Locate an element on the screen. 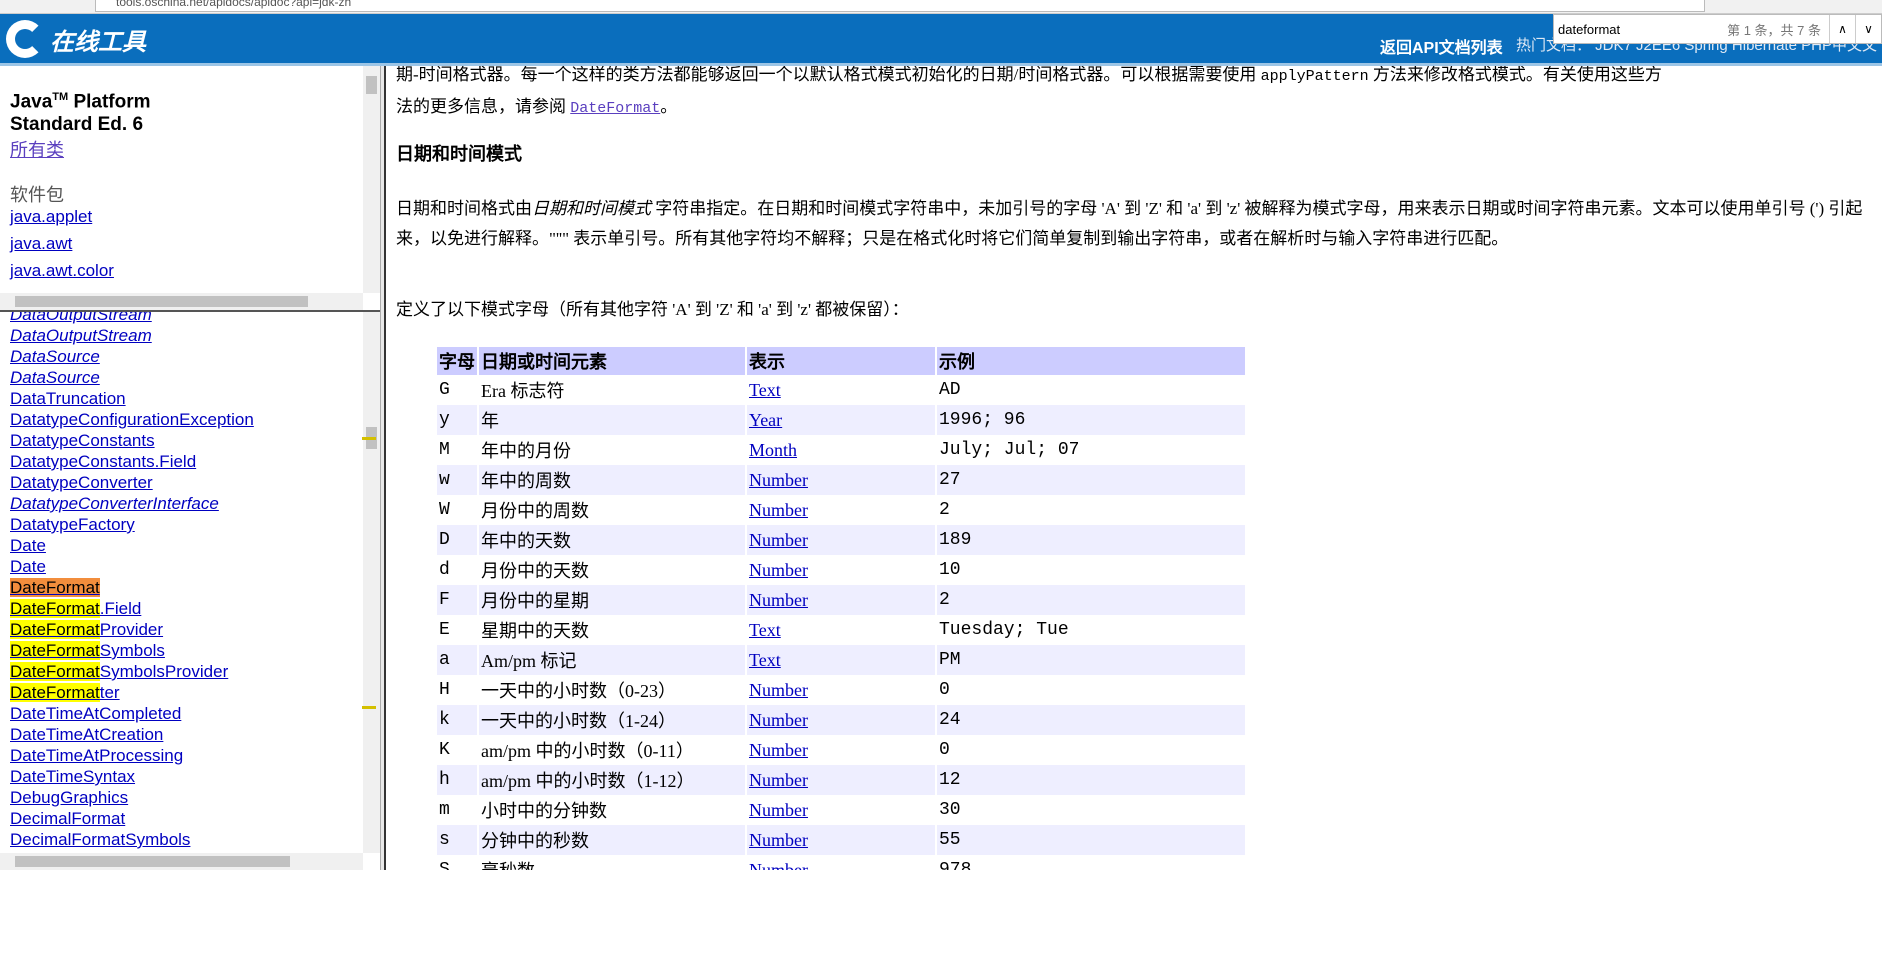 The height and width of the screenshot is (972, 1882). class-name-rest: .Field is located at coordinates (120, 608).